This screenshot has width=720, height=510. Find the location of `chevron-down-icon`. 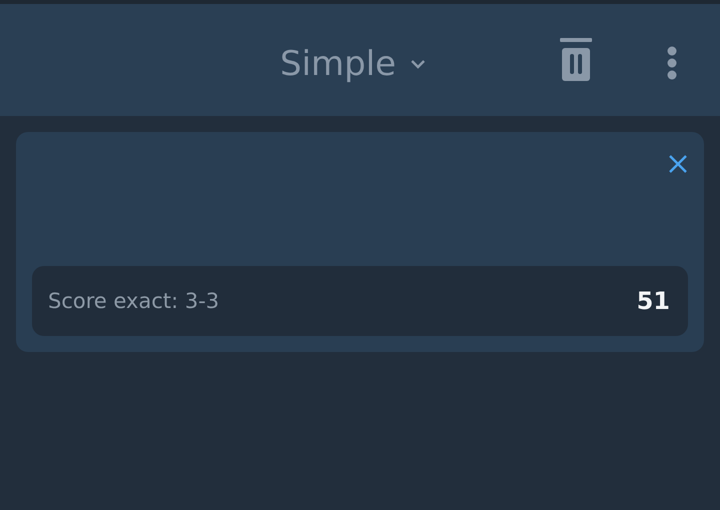

chevron-down-icon is located at coordinates (418, 64).